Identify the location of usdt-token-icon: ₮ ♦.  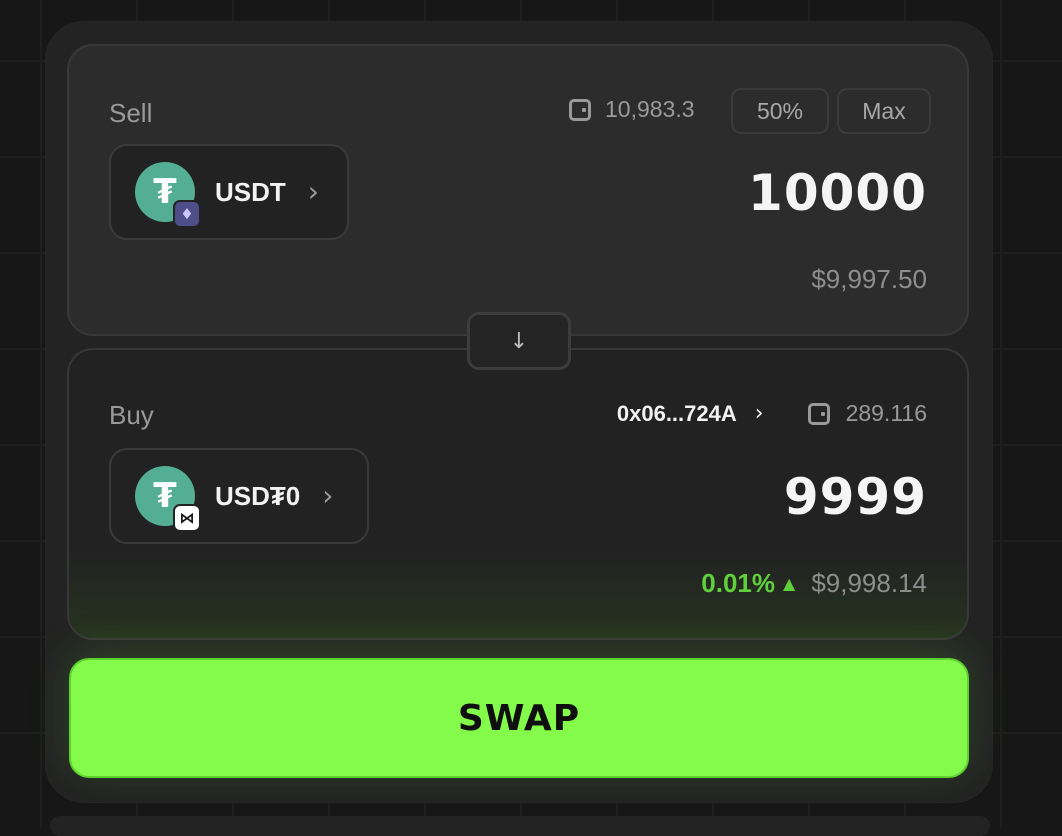
(165, 192).